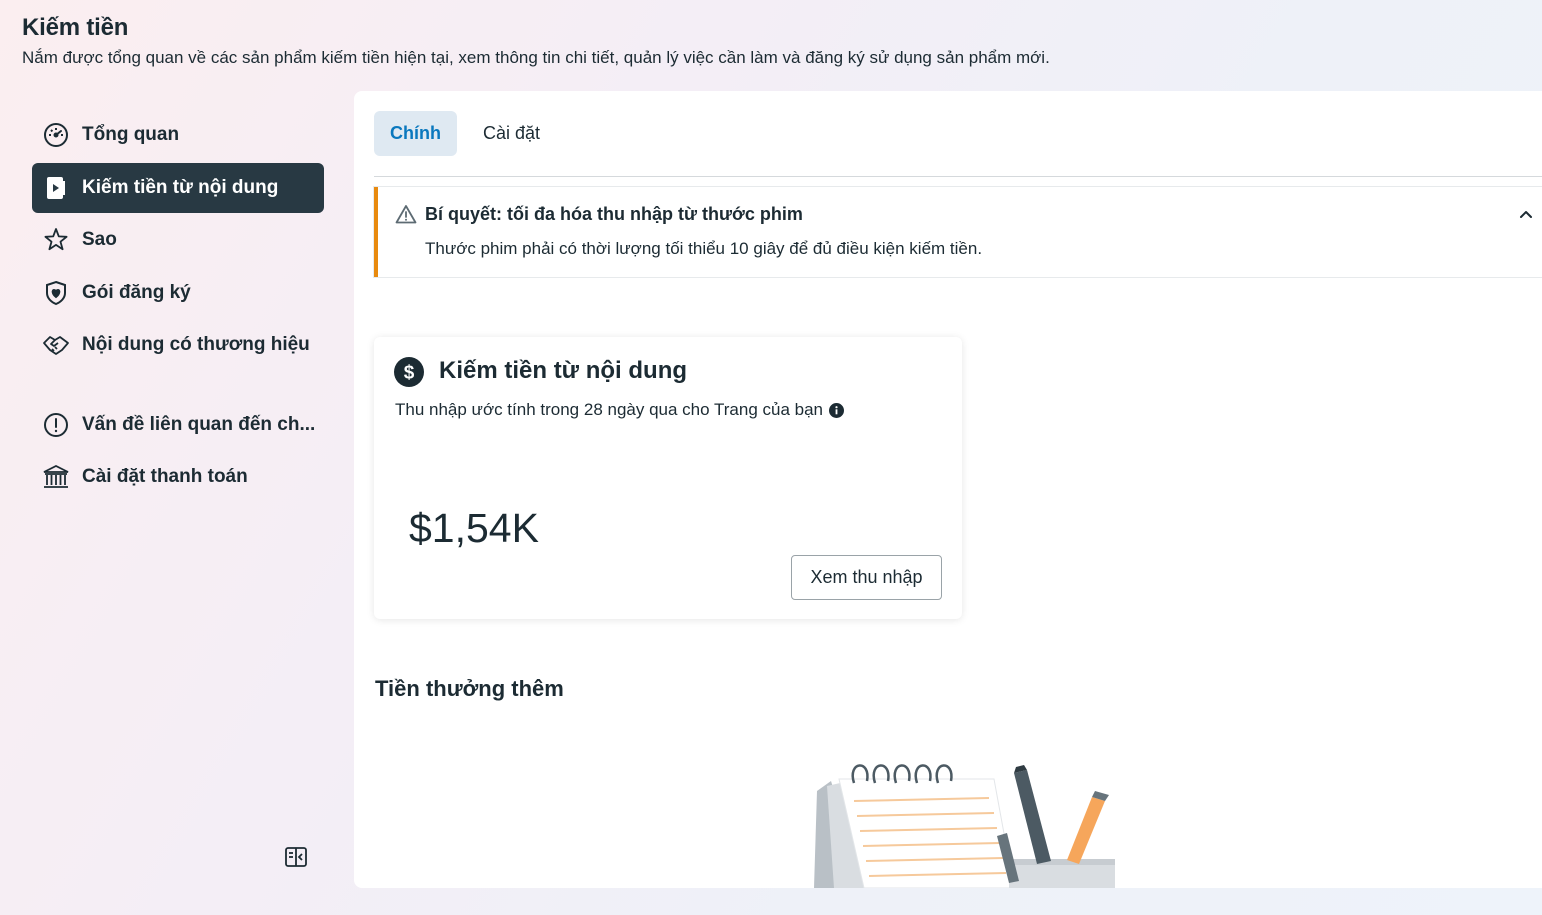 The image size is (1542, 915). What do you see at coordinates (406, 214) in the screenshot?
I see `warning-triangle-icon` at bounding box center [406, 214].